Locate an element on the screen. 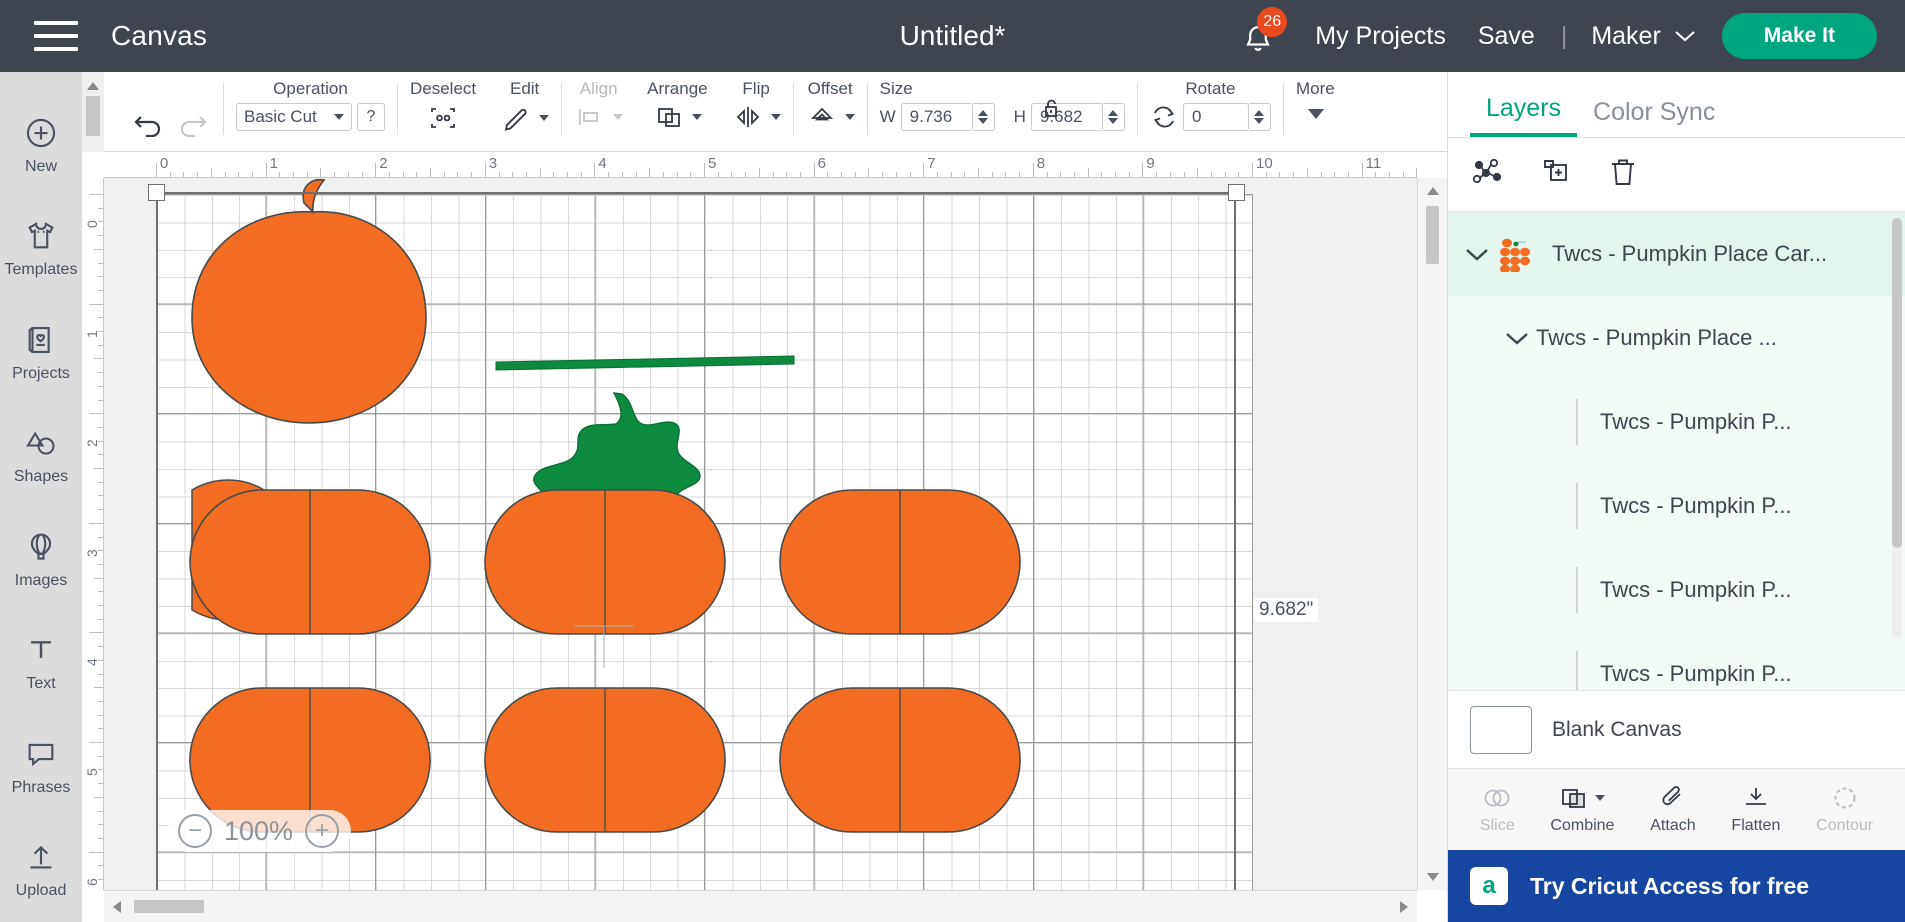 The image size is (1905, 922). flatten-label: Flatten is located at coordinates (1756, 825).